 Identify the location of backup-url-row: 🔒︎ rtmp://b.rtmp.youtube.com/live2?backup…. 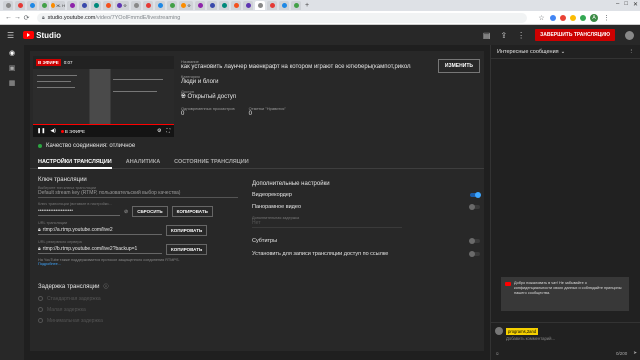
(138, 249).